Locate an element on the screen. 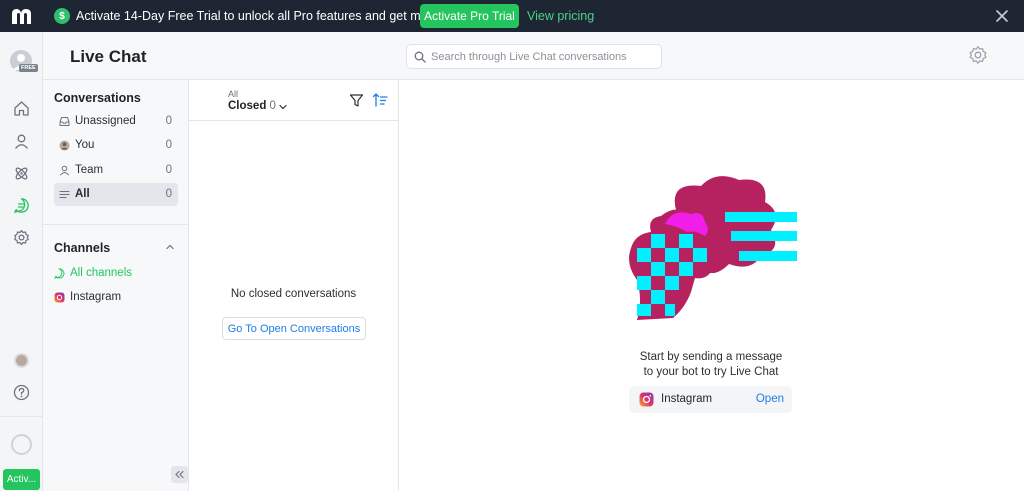  rail-divider is located at coordinates (21, 416).